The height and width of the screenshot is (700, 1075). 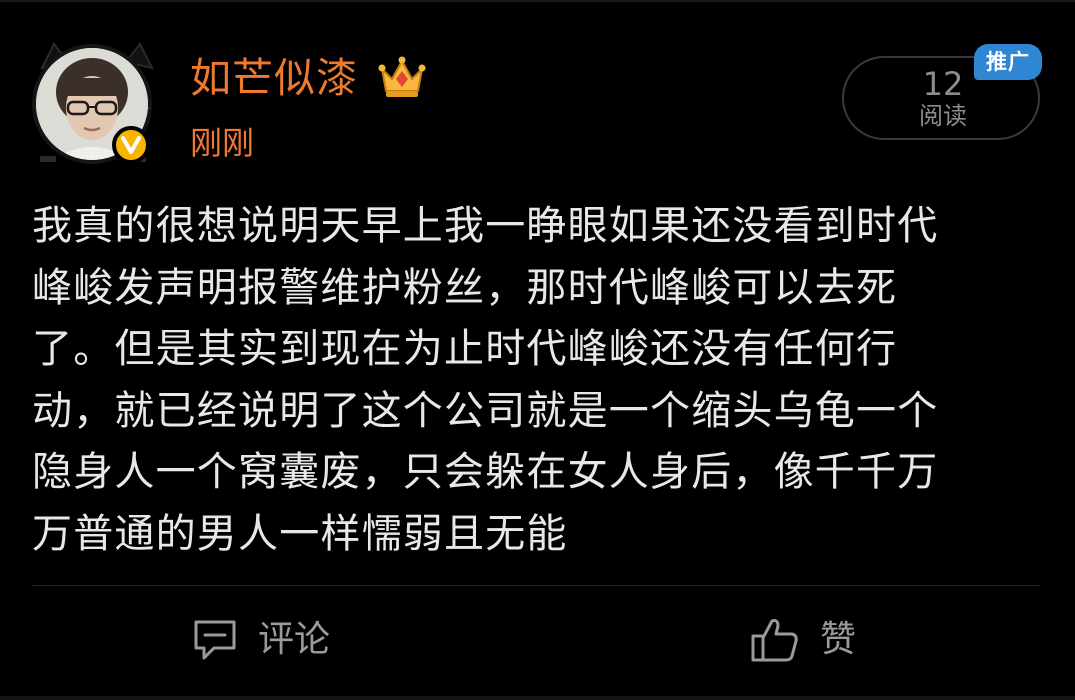 What do you see at coordinates (1008, 62) in the screenshot?
I see `promo-badge: 推广` at bounding box center [1008, 62].